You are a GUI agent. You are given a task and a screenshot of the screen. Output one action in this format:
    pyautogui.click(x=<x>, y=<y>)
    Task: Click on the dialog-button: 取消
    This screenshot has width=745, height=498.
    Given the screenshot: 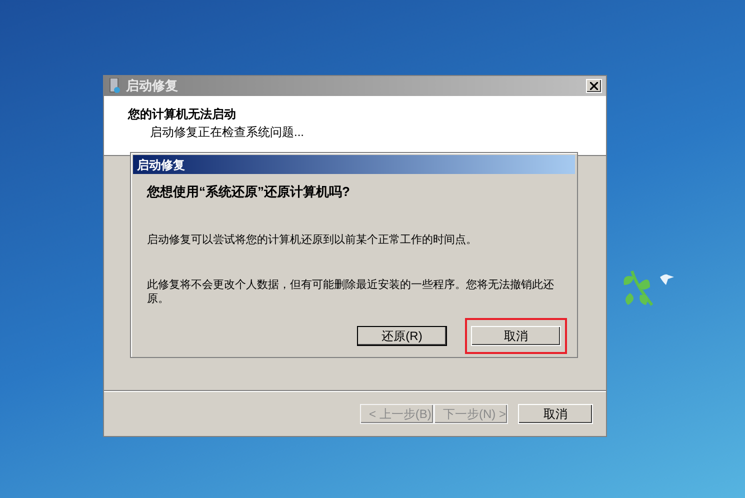 What is the action you would take?
    pyautogui.click(x=516, y=336)
    